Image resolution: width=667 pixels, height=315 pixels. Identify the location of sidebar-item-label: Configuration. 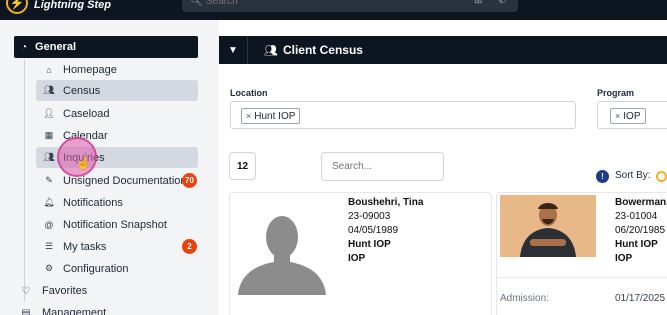
(96, 268).